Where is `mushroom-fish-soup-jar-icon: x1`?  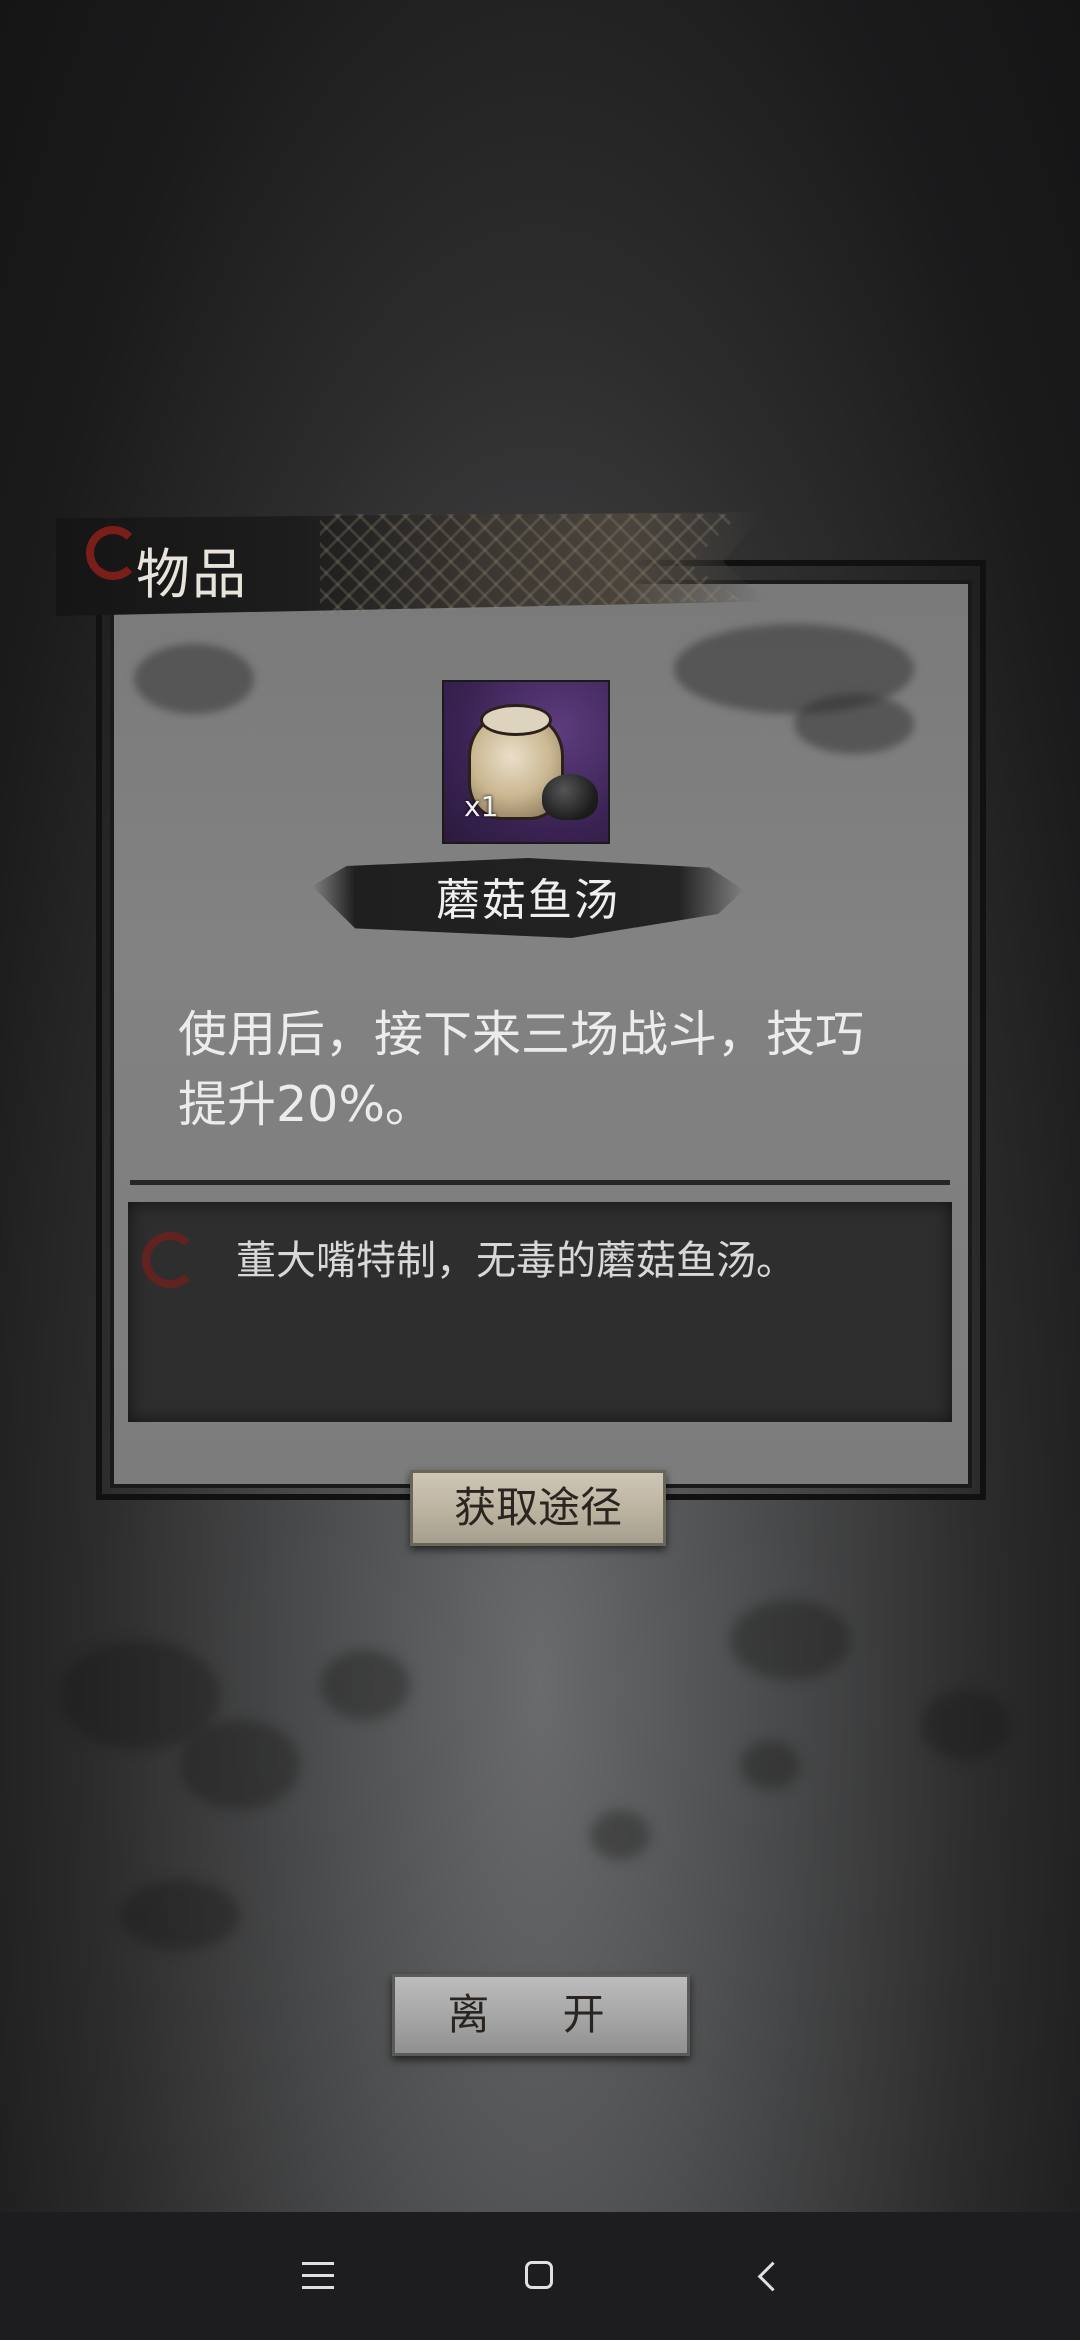 mushroom-fish-soup-jar-icon: x1 is located at coordinates (526, 762).